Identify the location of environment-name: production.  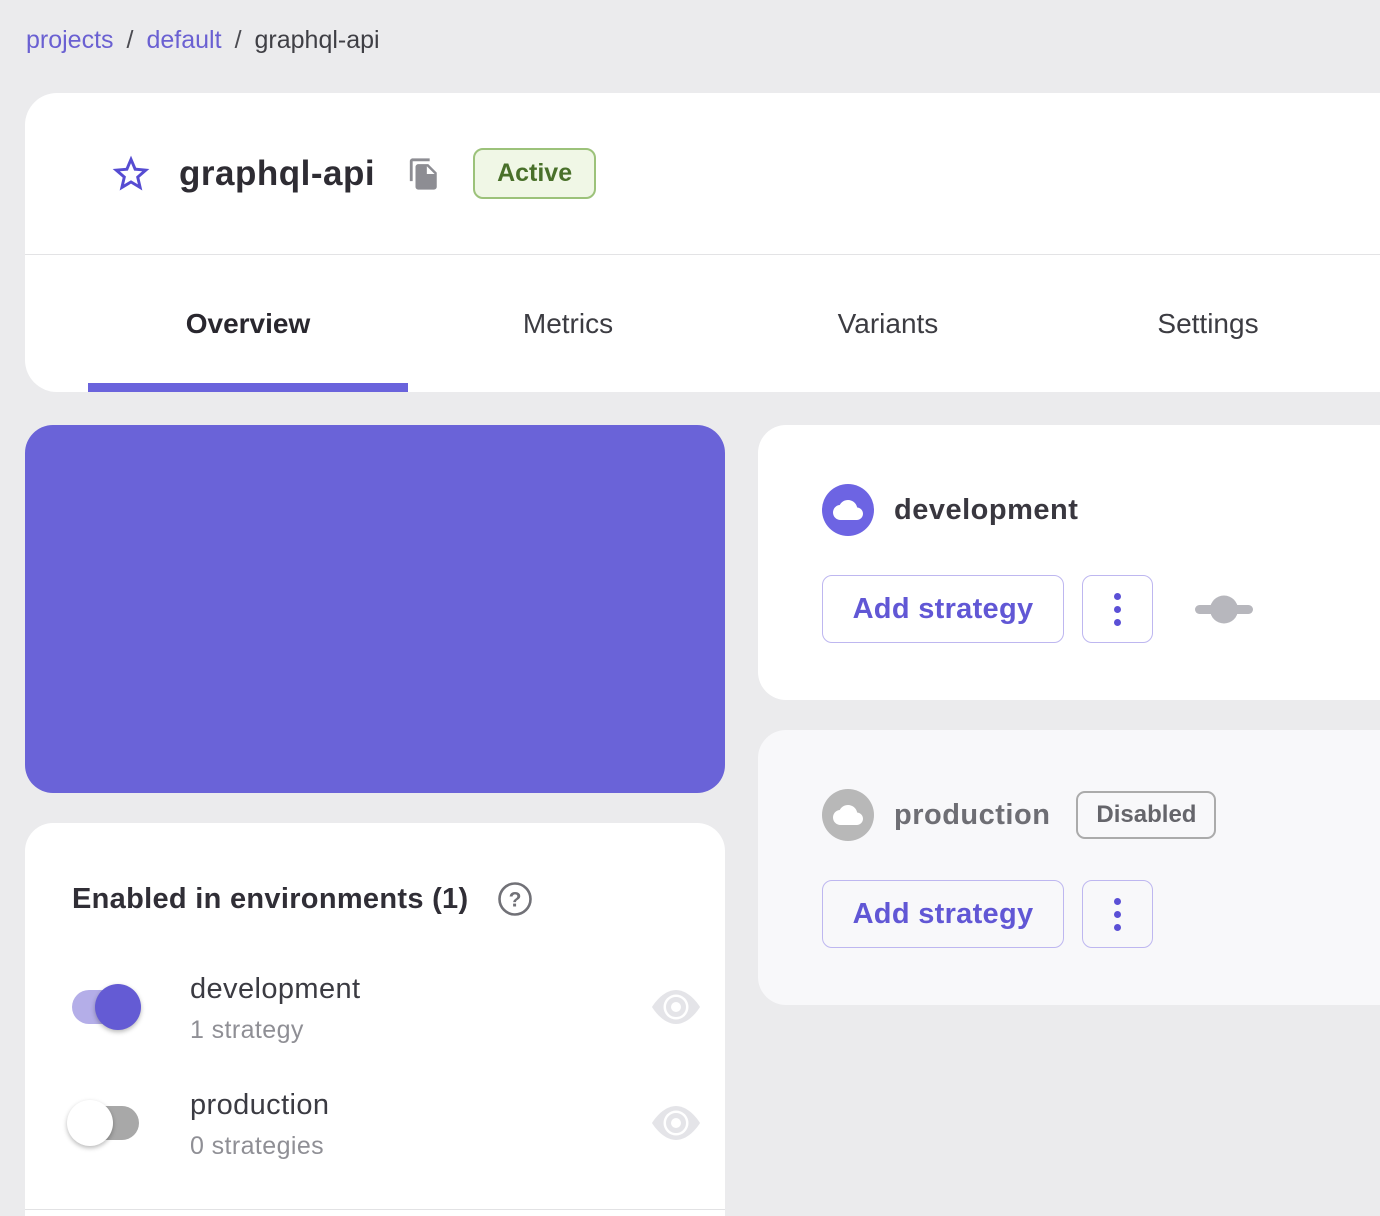
(972, 814).